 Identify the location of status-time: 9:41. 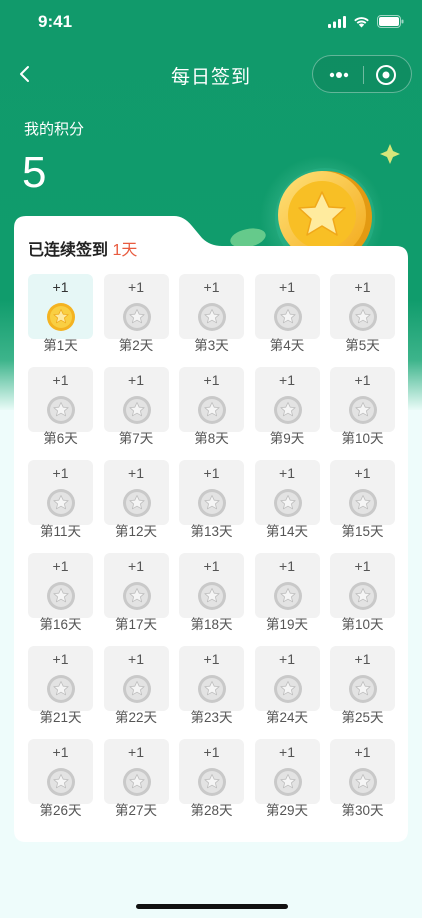
(55, 21).